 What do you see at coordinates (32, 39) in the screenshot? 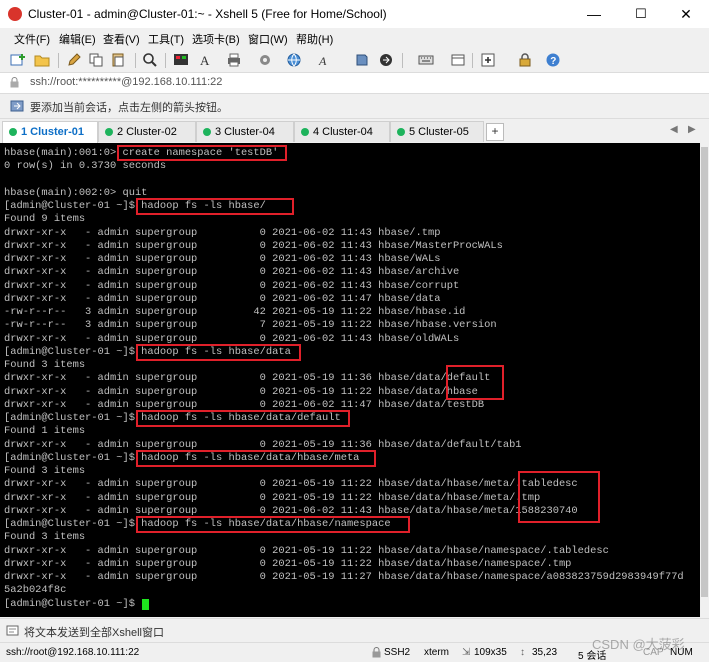
I see `menu-file: 文件(F)` at bounding box center [32, 39].